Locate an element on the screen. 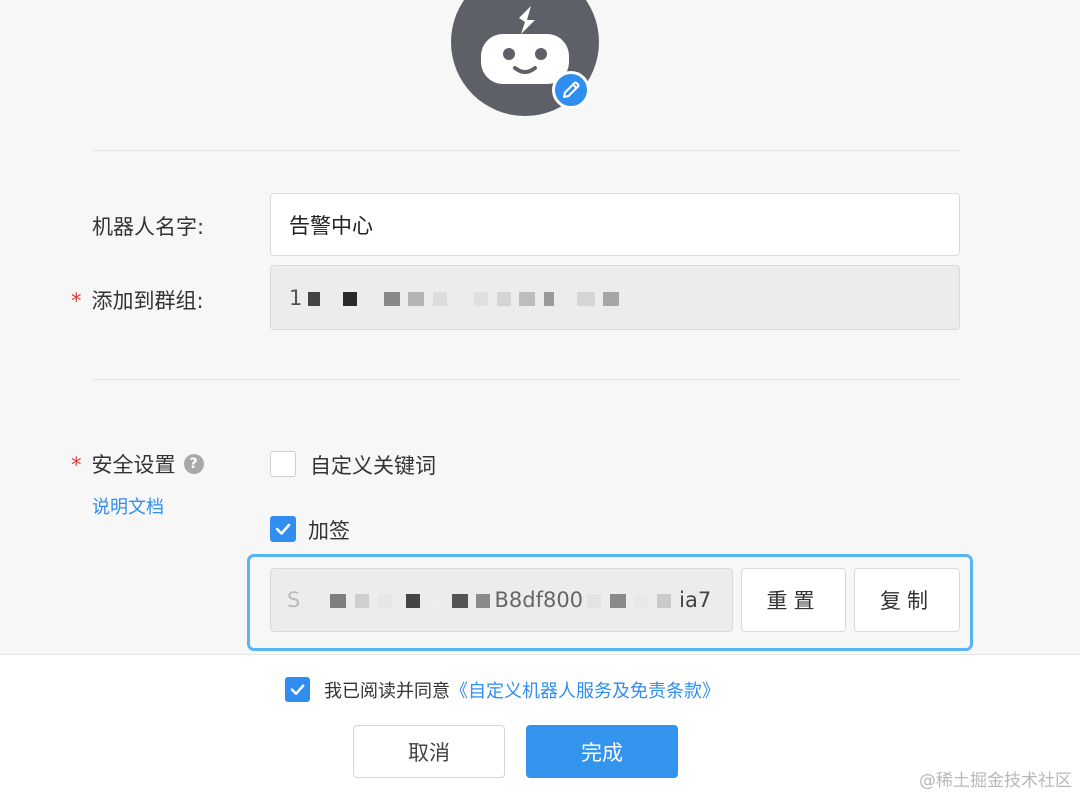 Image resolution: width=1080 pixels, height=798 pixels. doc-link: 说明文档 is located at coordinates (128, 506).